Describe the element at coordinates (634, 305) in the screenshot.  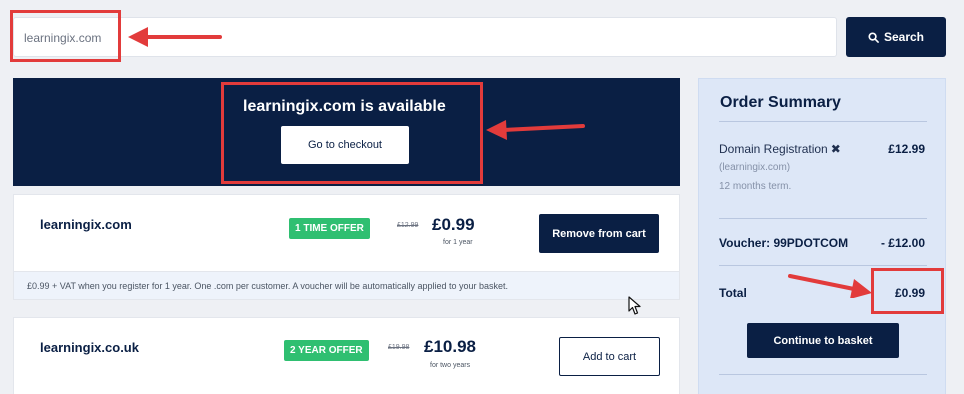
I see `mouse-cursor-icon` at that location.